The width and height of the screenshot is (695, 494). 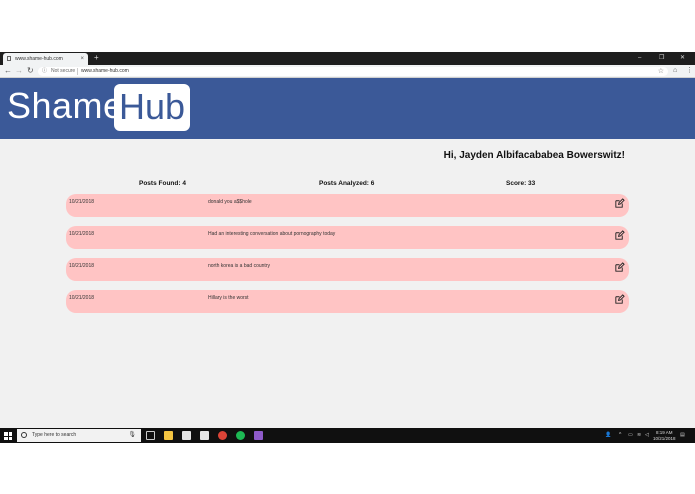 What do you see at coordinates (54, 435) in the screenshot?
I see `search-placeholder: Type here to search` at bounding box center [54, 435].